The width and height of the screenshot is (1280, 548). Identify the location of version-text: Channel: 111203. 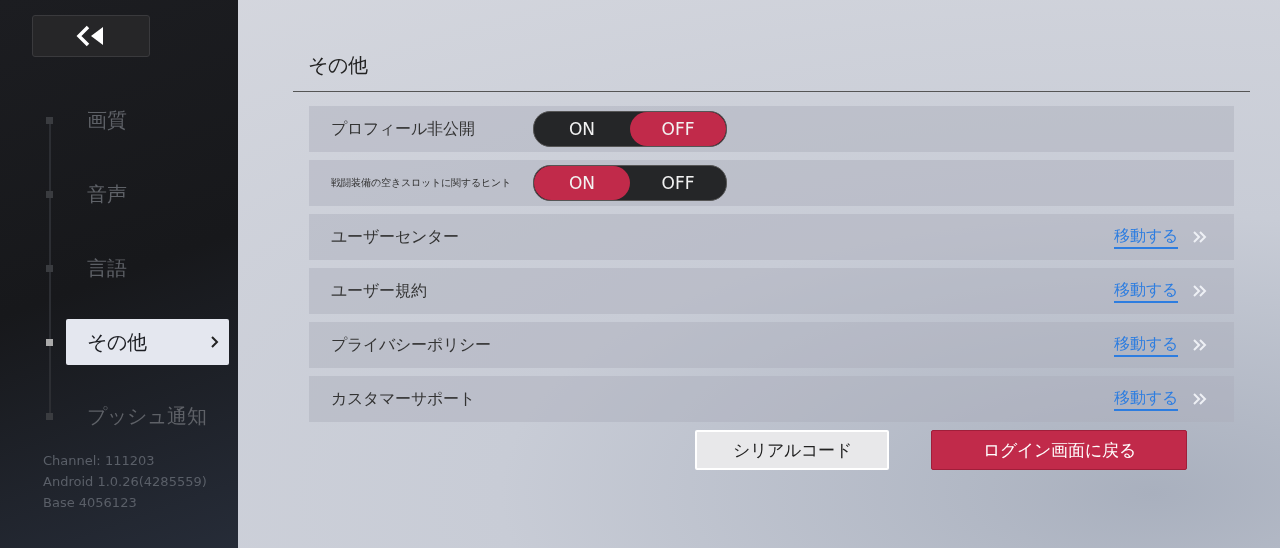
(99, 461).